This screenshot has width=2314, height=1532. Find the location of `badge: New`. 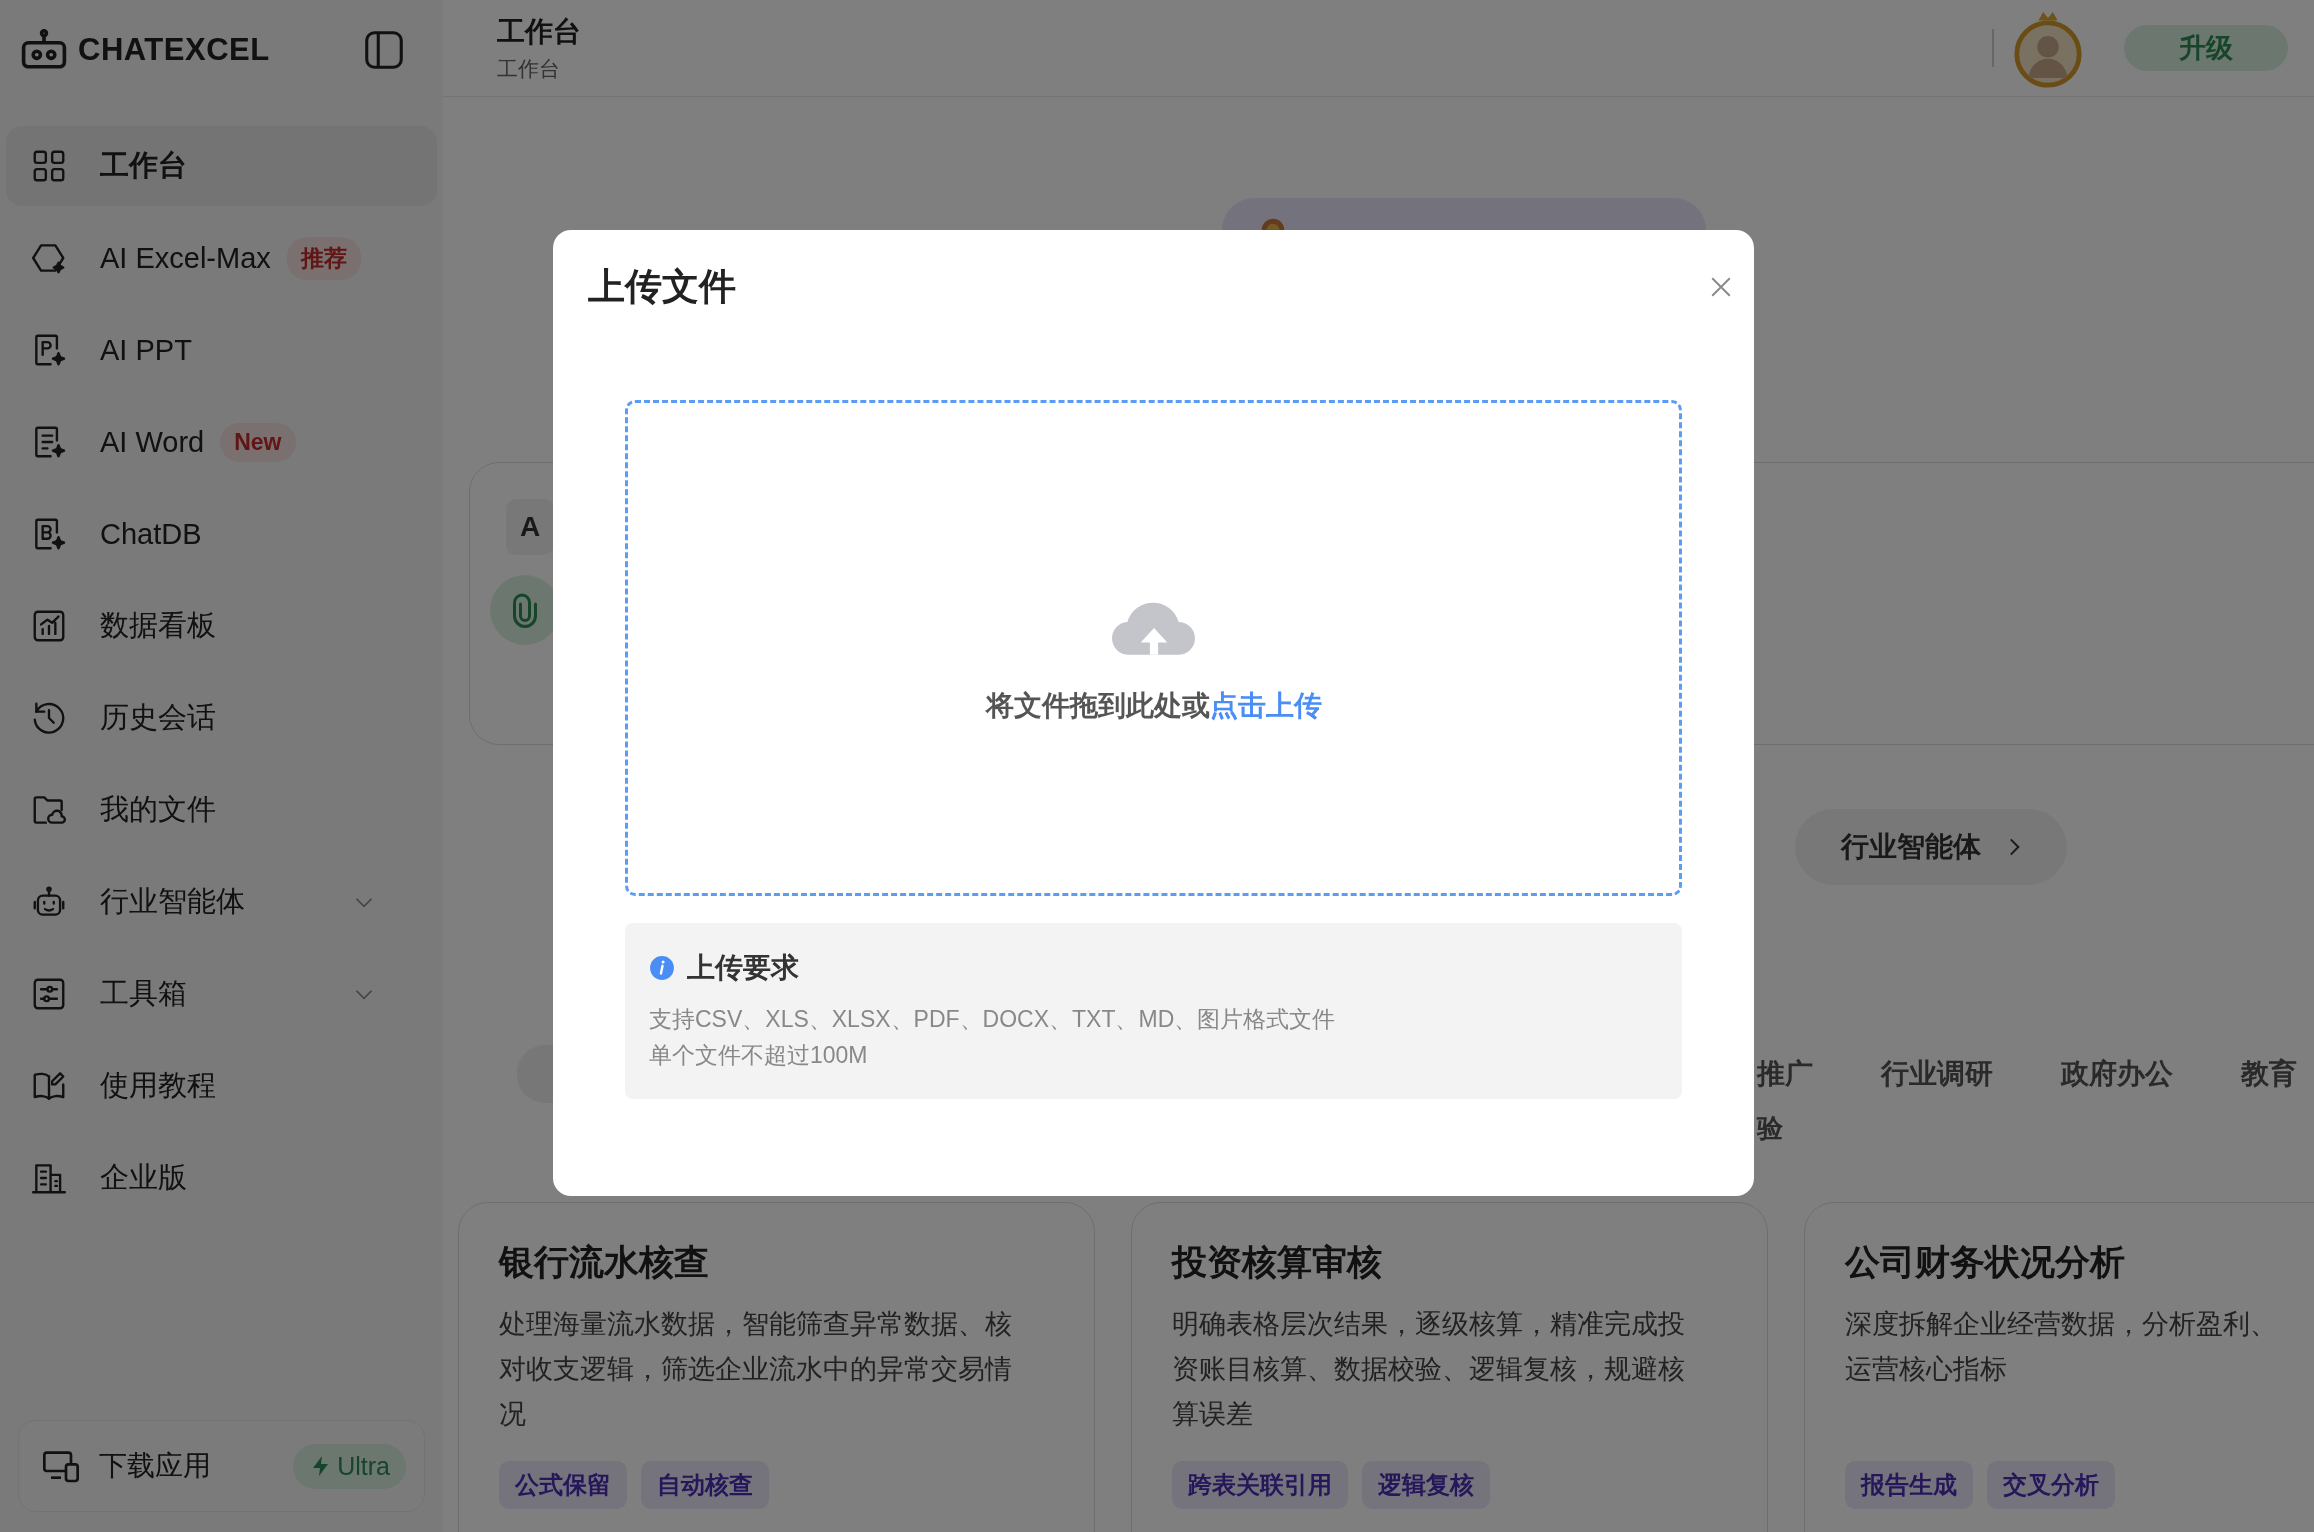

badge: New is located at coordinates (258, 442).